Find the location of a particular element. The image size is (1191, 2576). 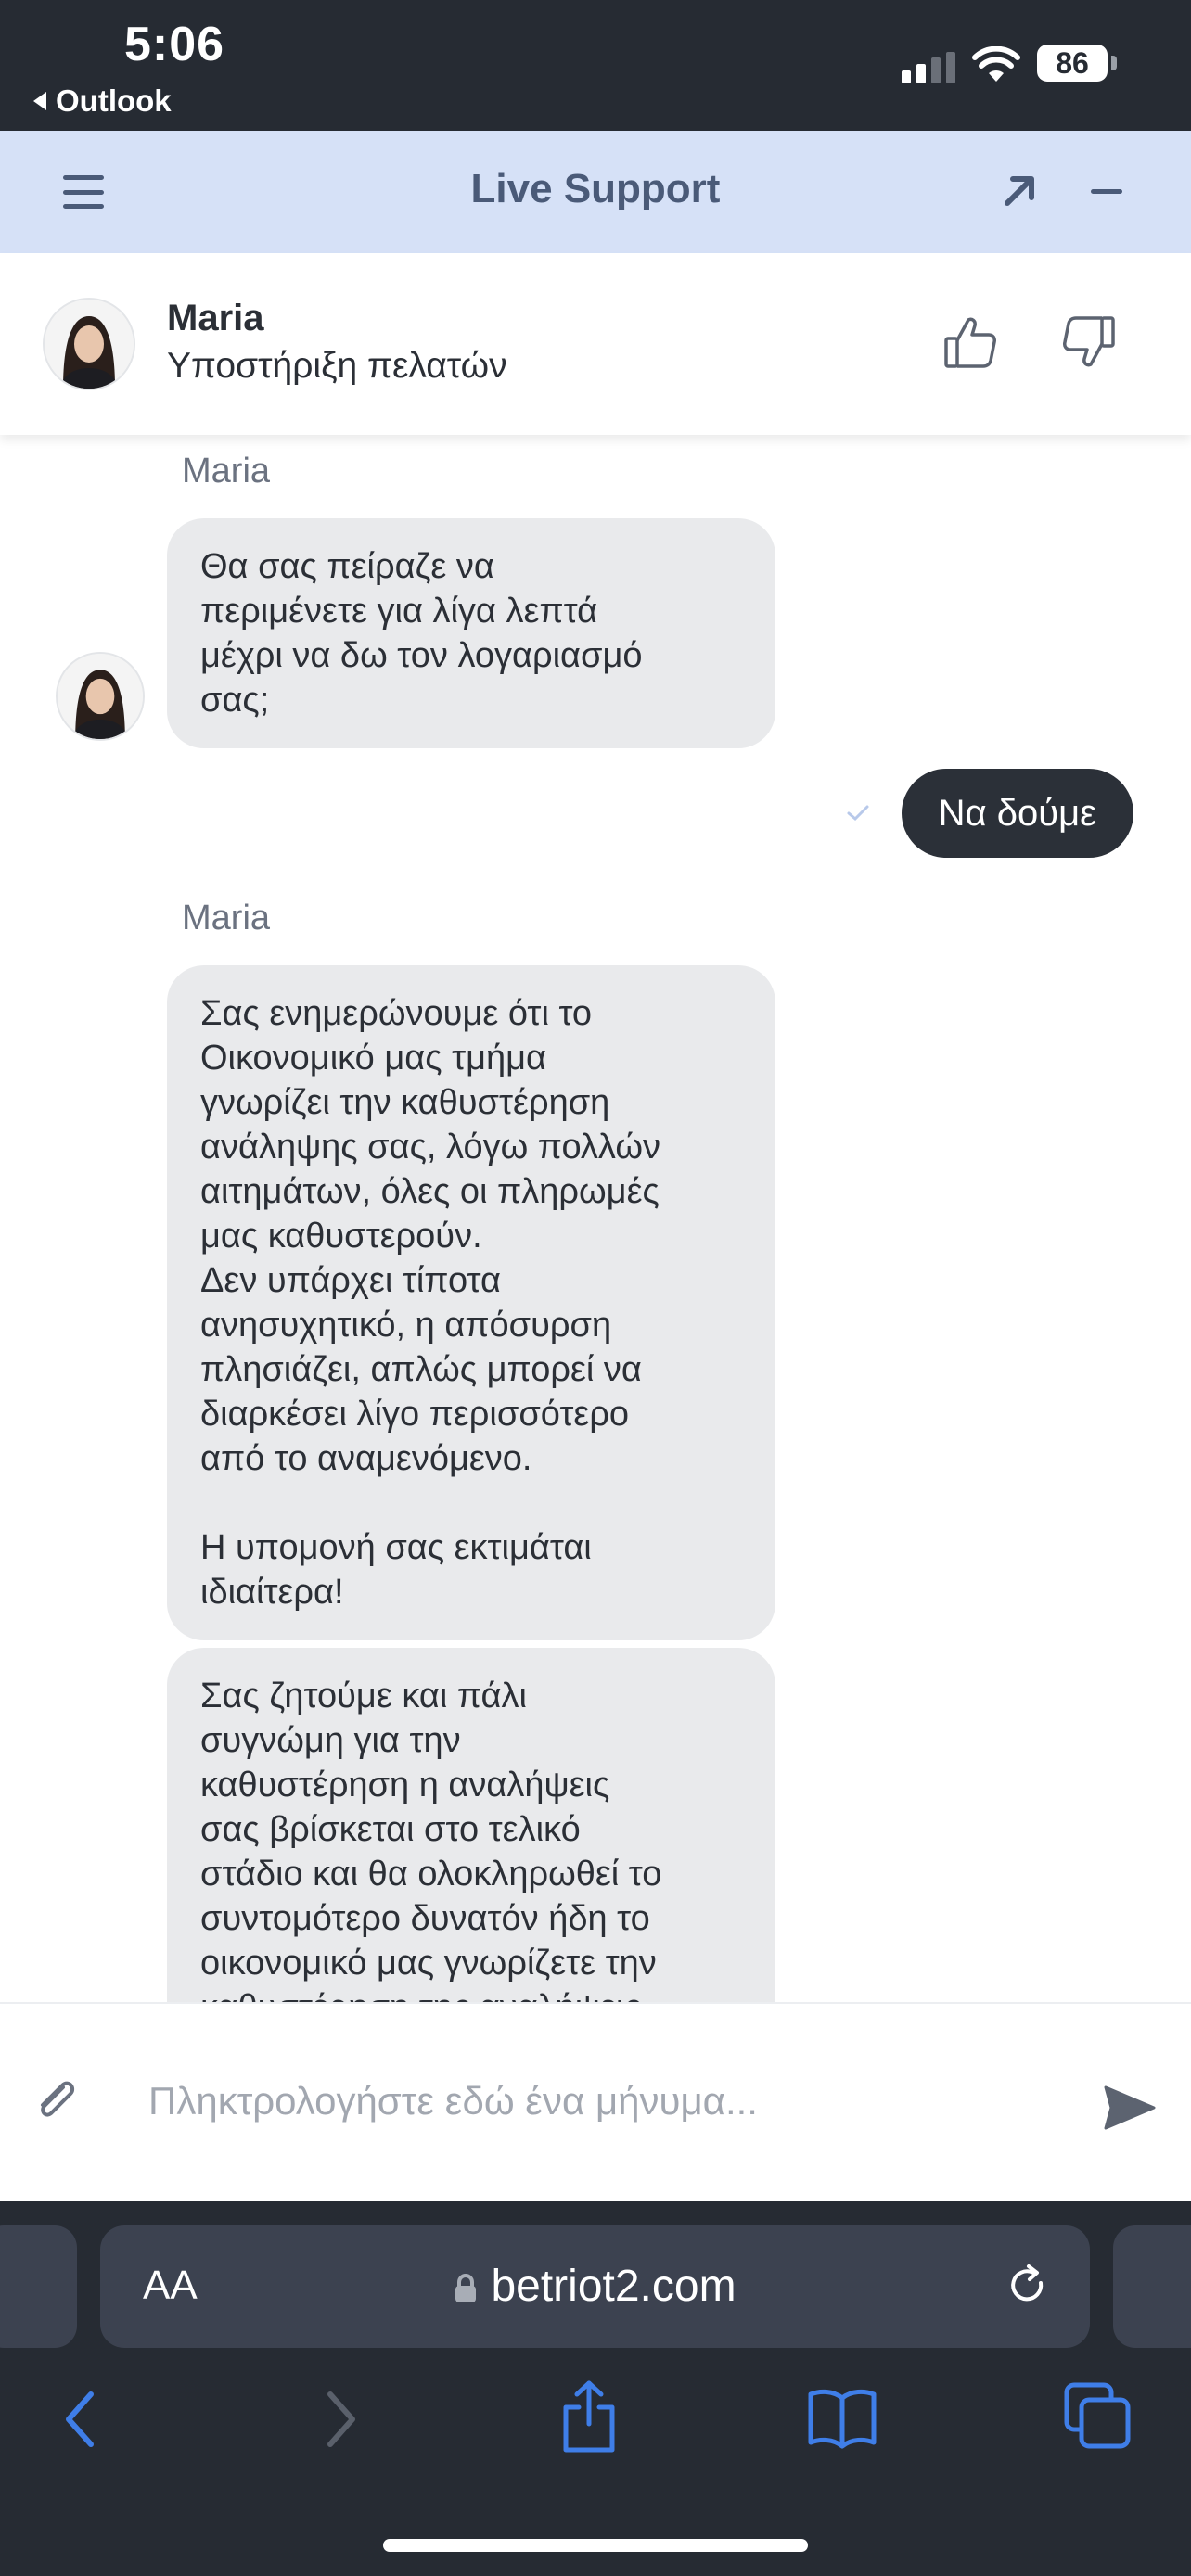

arrow-up-right-icon is located at coordinates (1019, 191).